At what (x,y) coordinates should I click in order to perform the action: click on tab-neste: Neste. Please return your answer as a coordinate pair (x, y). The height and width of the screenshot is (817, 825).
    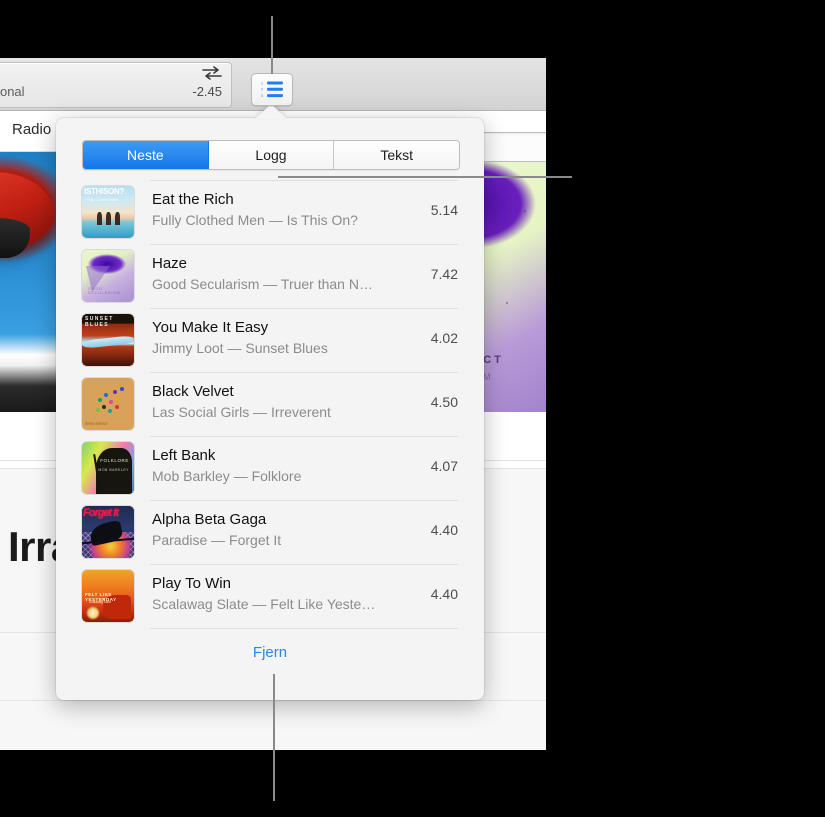
    Looking at the image, I should click on (146, 155).